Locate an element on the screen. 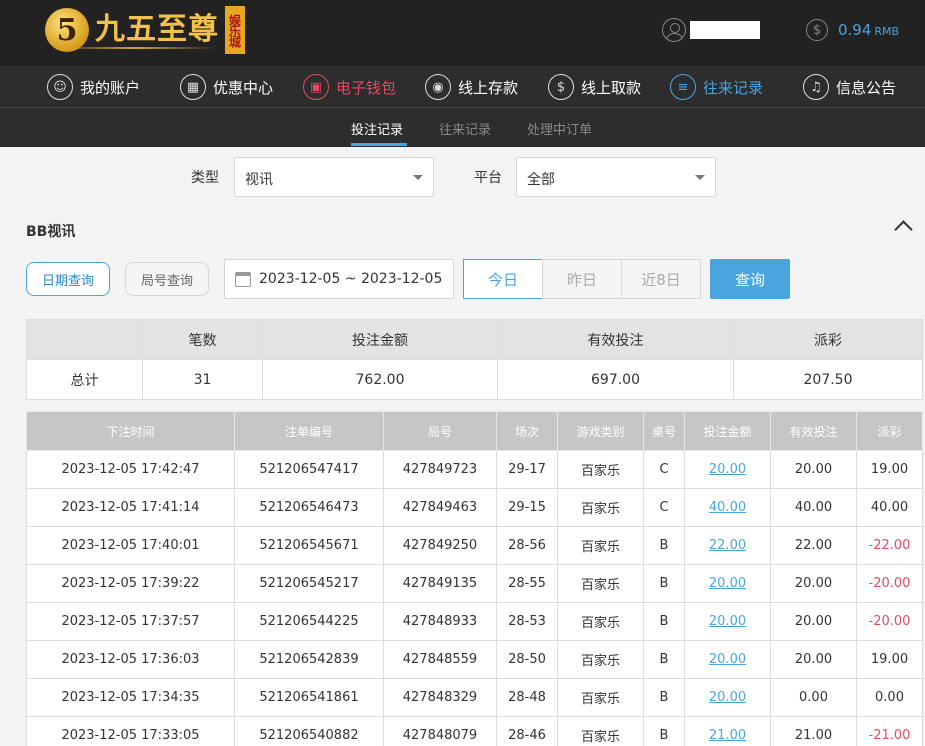  platform-value: 全部 is located at coordinates (541, 180).